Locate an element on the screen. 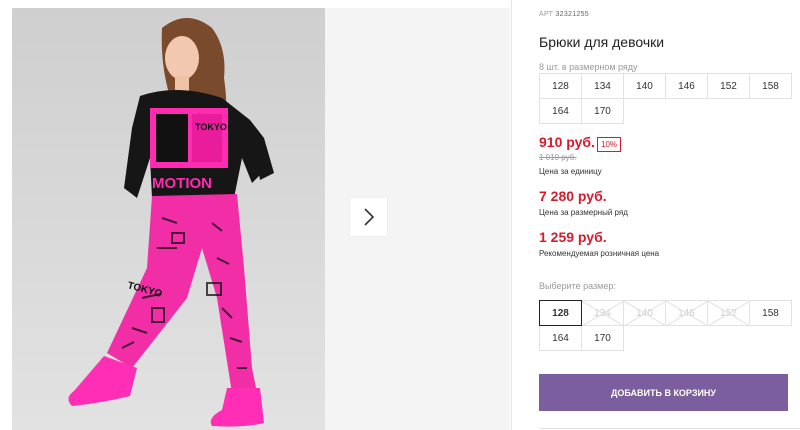 This screenshot has width=800, height=430. size-option-128: 128 is located at coordinates (560, 313).